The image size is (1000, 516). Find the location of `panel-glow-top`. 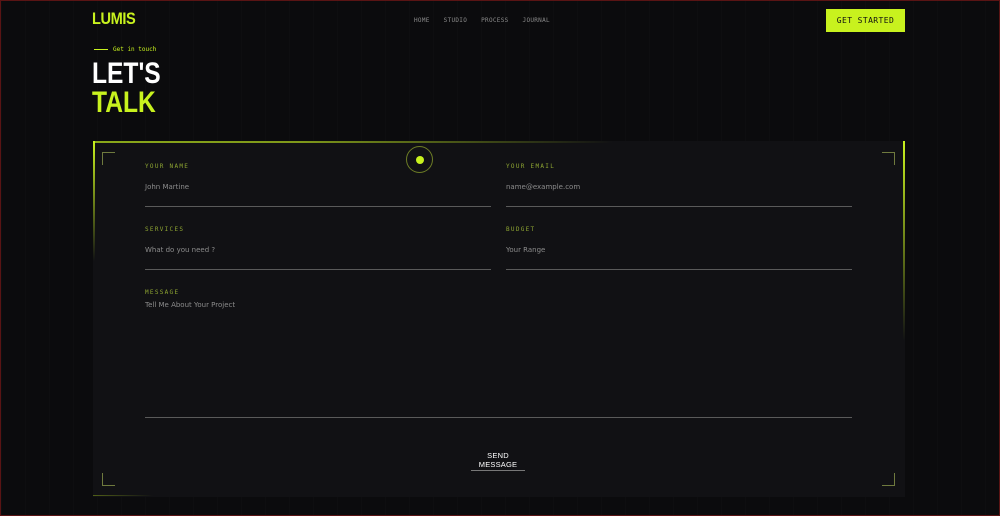

panel-glow-top is located at coordinates (353, 142).